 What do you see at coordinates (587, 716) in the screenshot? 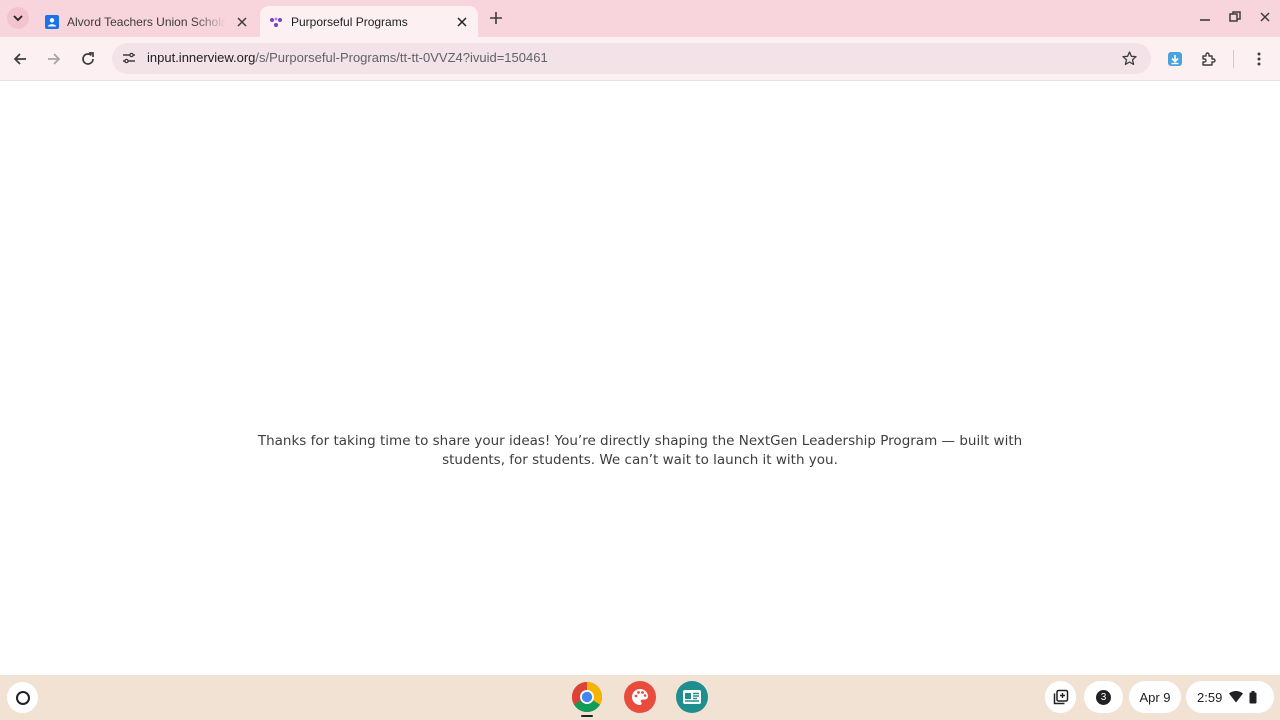
I see `active-app-indicator` at bounding box center [587, 716].